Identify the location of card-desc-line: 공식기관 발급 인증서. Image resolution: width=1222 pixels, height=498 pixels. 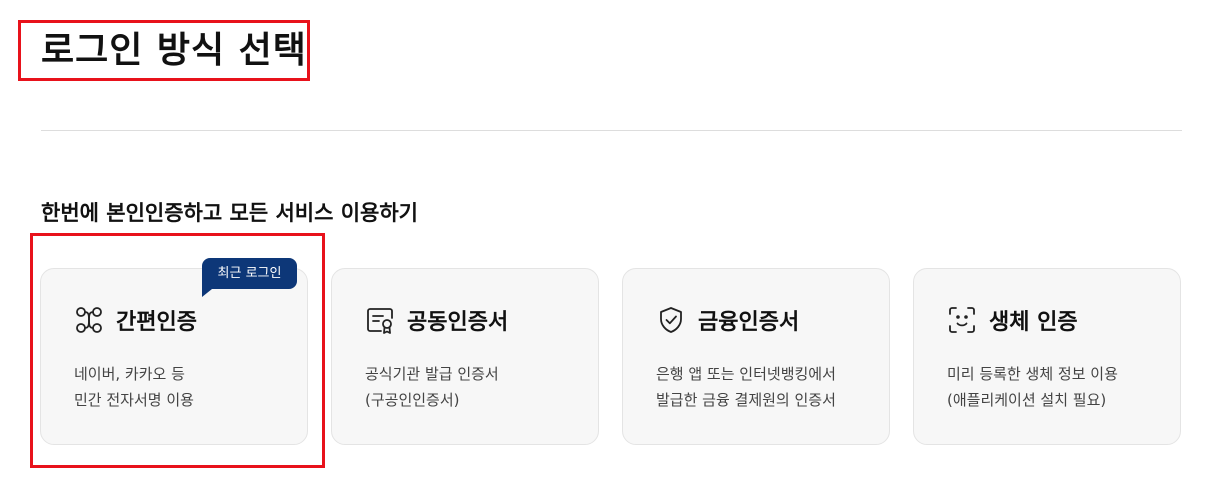
(432, 374).